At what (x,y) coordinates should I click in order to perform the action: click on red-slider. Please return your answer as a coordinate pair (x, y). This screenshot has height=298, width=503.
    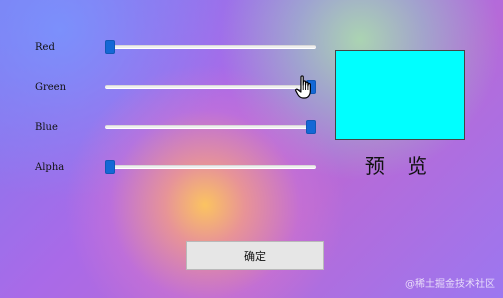
    Looking at the image, I should click on (210, 47).